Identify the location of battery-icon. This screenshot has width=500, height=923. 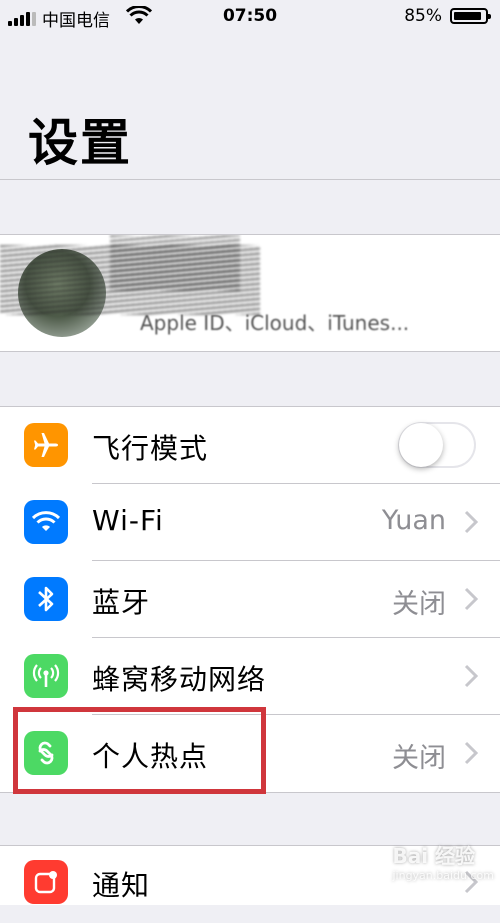
(470, 16).